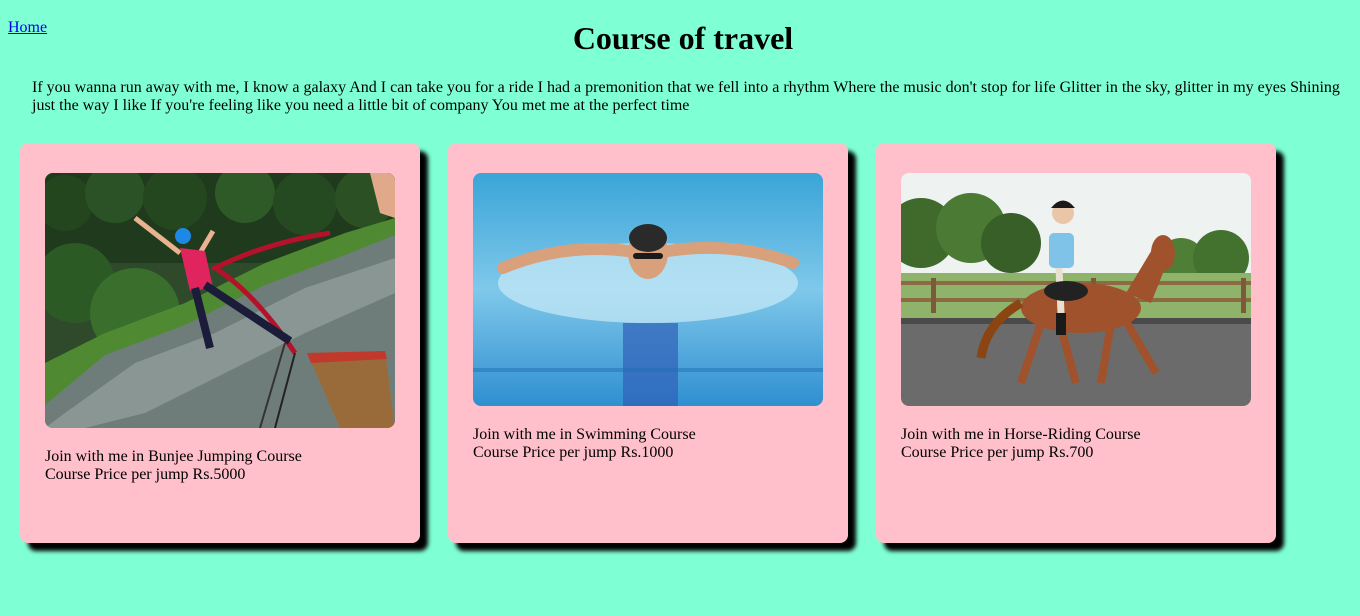  Describe the element at coordinates (145, 474) in the screenshot. I see `course-price: Course Price per jump Rs.5000` at that location.